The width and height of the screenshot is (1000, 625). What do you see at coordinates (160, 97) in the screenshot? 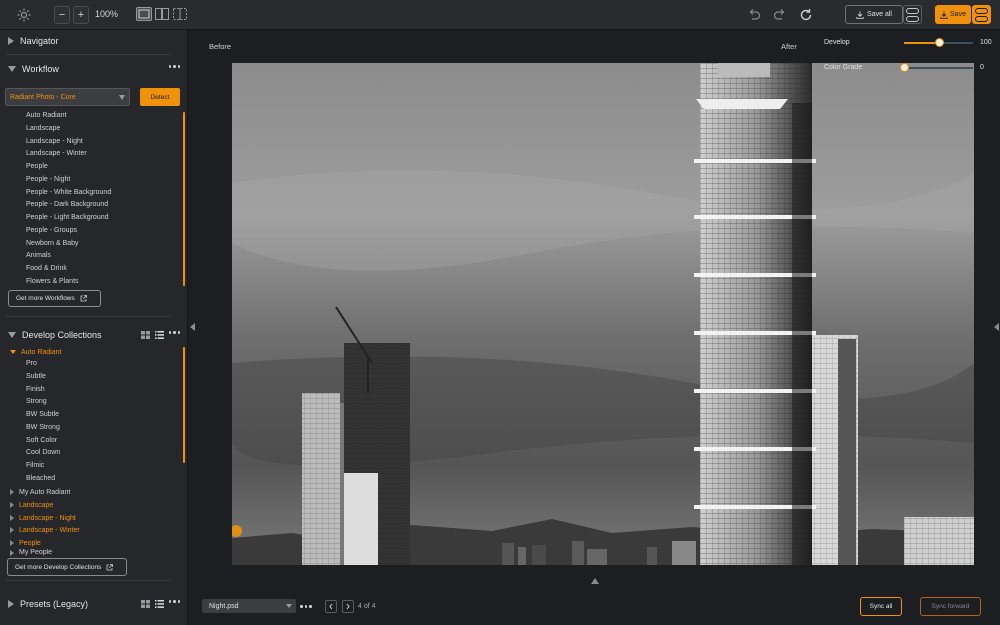
I see `detect-button: Detect` at bounding box center [160, 97].